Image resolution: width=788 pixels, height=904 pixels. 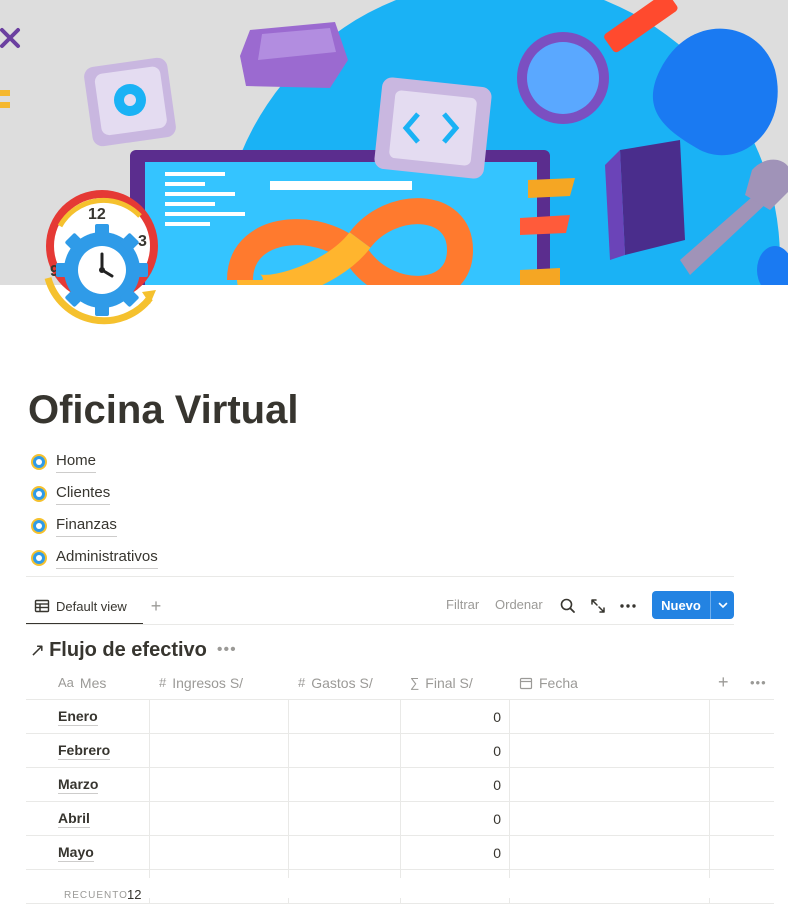 What do you see at coordinates (380, 607) in the screenshot?
I see `database-view-bar: Default view + Filtrar Ordenar Nuevo` at bounding box center [380, 607].